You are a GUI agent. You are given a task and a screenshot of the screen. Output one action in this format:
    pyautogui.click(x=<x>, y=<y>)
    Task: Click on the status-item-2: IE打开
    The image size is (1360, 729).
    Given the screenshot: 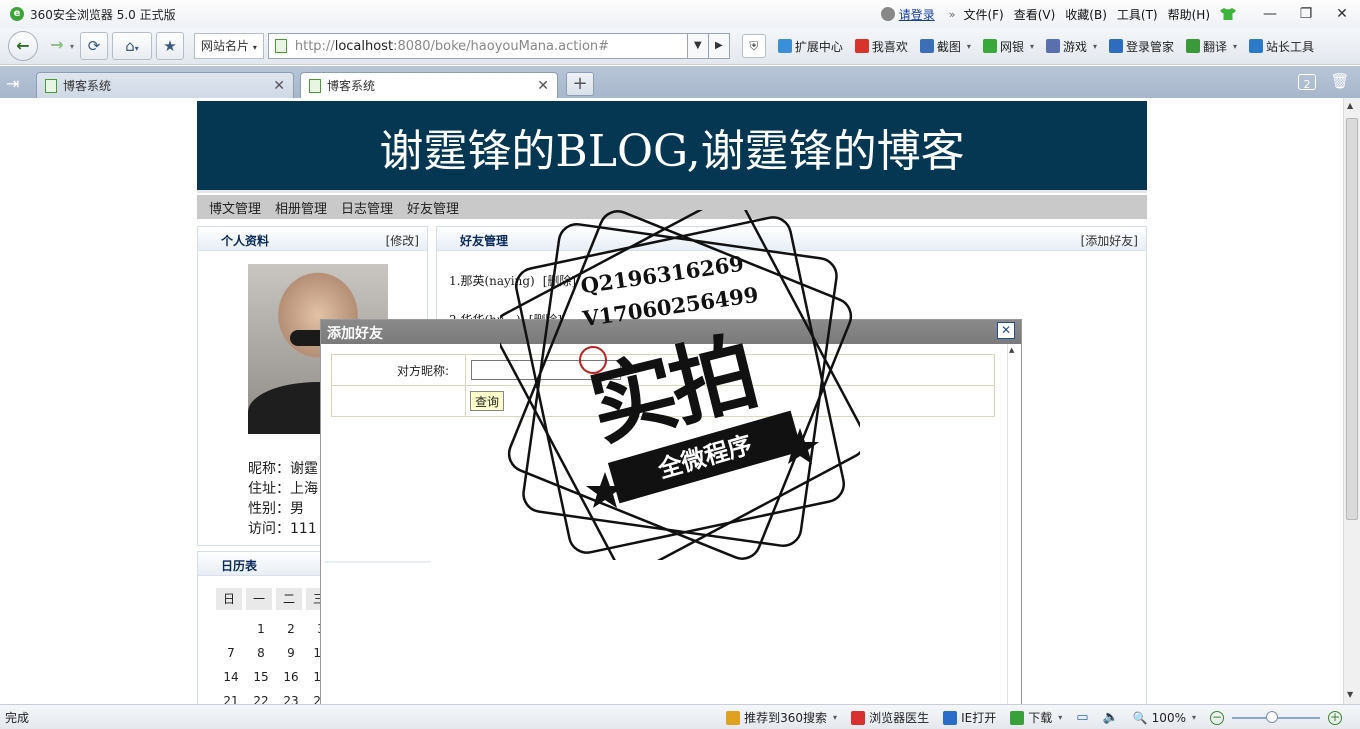 What is the action you would take?
    pyautogui.click(x=969, y=717)
    